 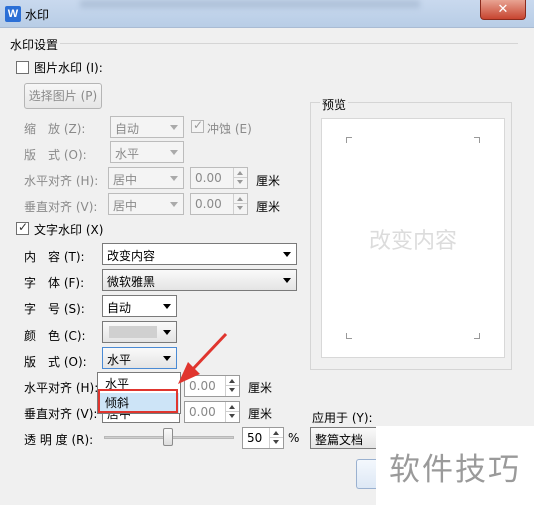 I want to click on font-select: 微软雅黑, so click(x=199, y=280).